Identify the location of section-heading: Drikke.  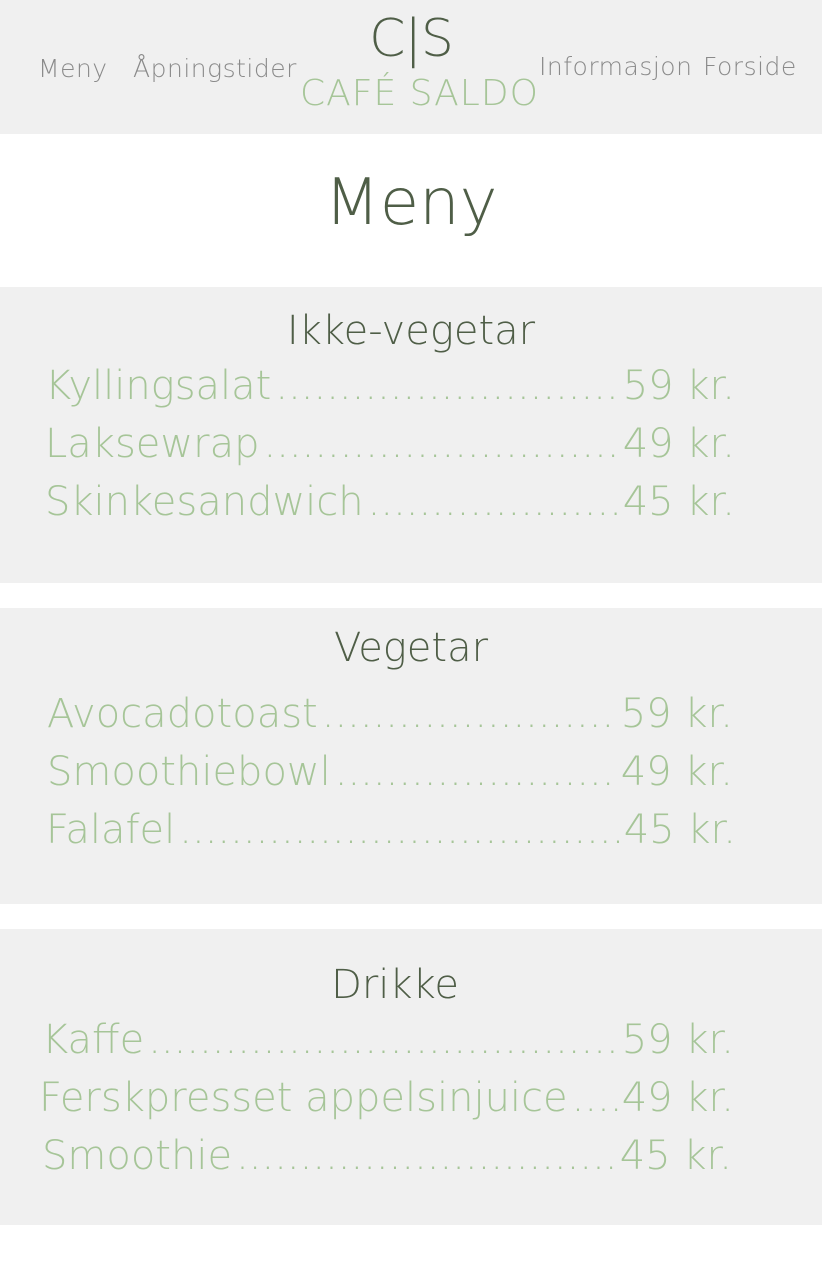
(395, 985).